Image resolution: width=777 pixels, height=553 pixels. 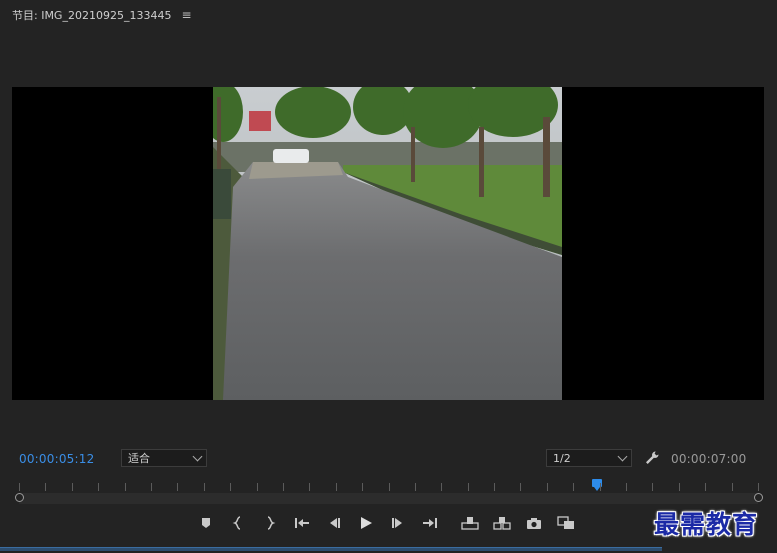 I want to click on step-back-icon, so click(x=335, y=523).